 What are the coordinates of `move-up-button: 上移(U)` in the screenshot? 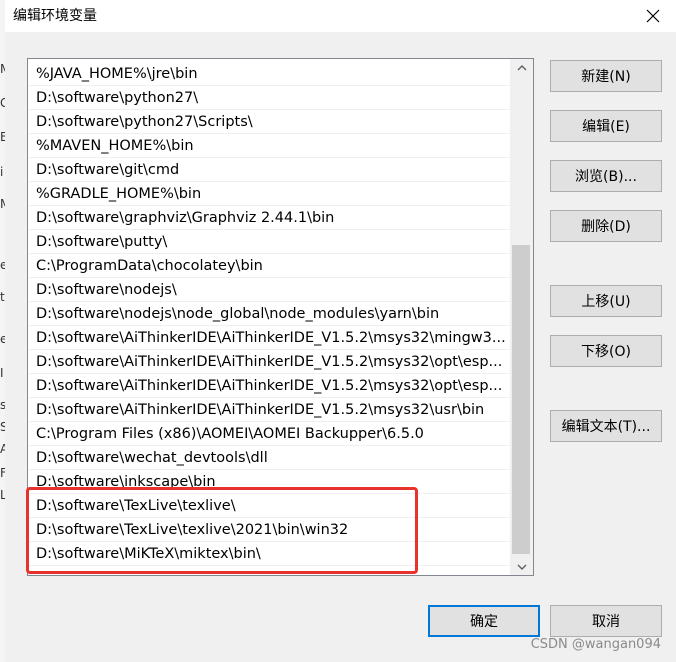 It's located at (606, 301).